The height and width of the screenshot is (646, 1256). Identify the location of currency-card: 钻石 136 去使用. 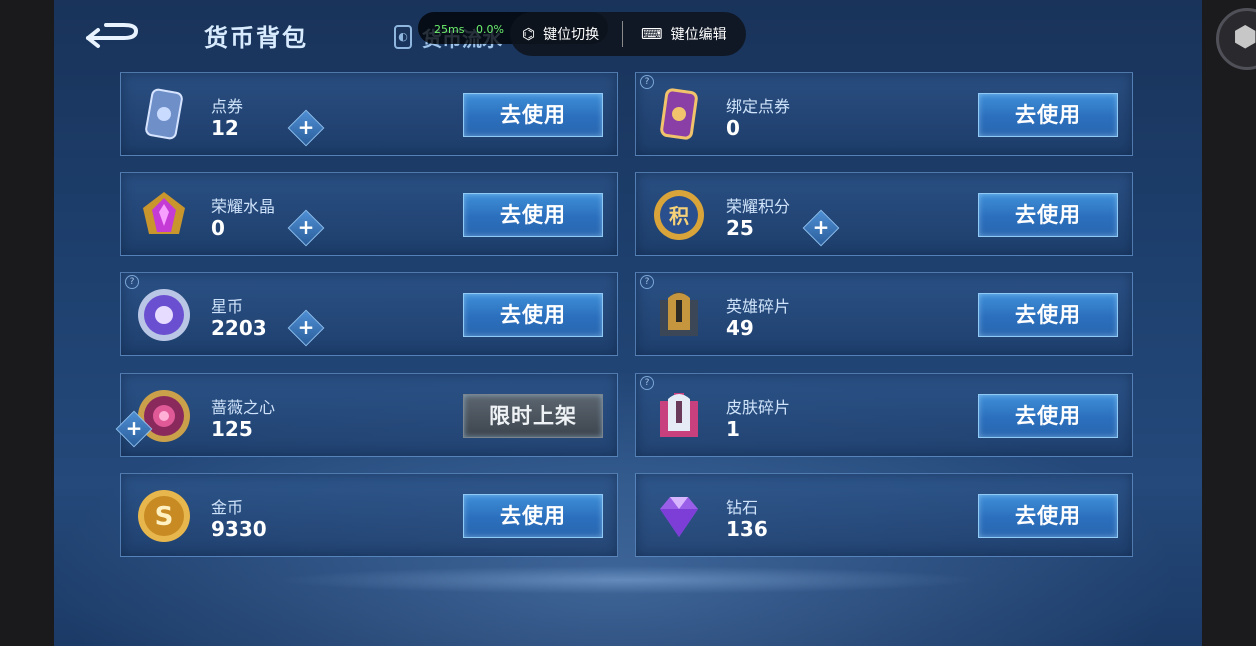
(884, 515).